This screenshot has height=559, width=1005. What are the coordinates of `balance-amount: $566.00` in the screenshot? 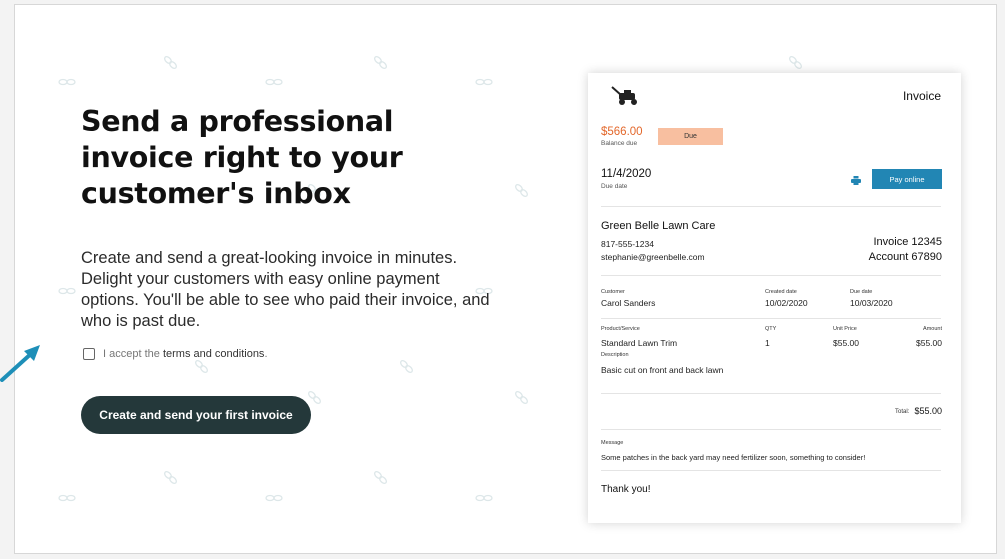 It's located at (622, 132).